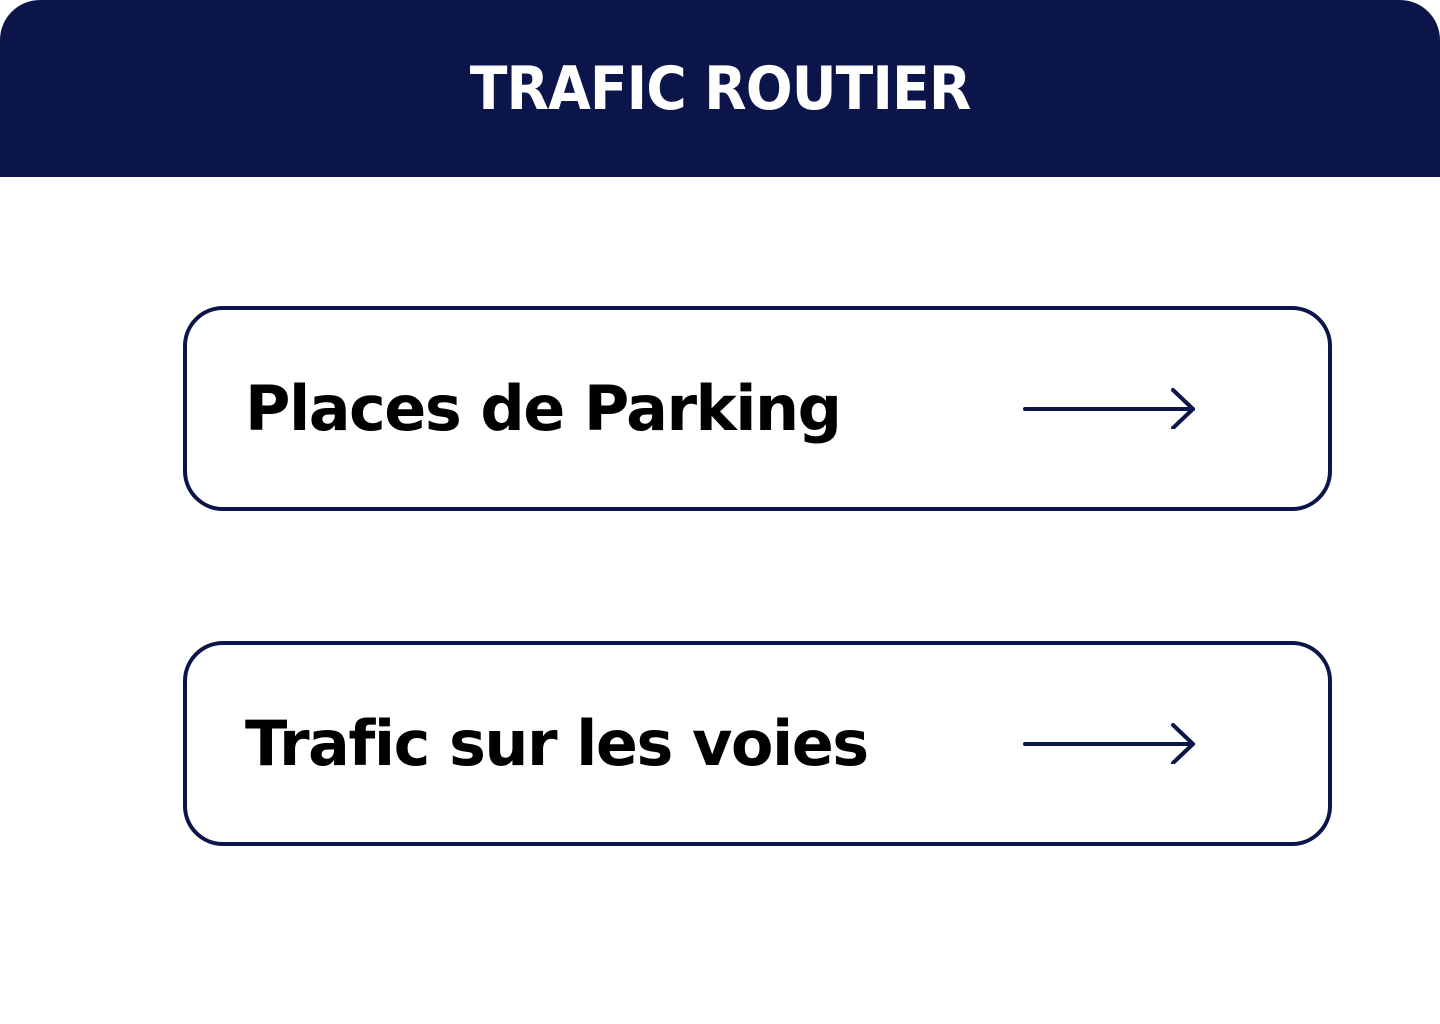 Image resolution: width=1440 pixels, height=1024 pixels. I want to click on menu-item-label: Trafic sur les voies, so click(557, 743).